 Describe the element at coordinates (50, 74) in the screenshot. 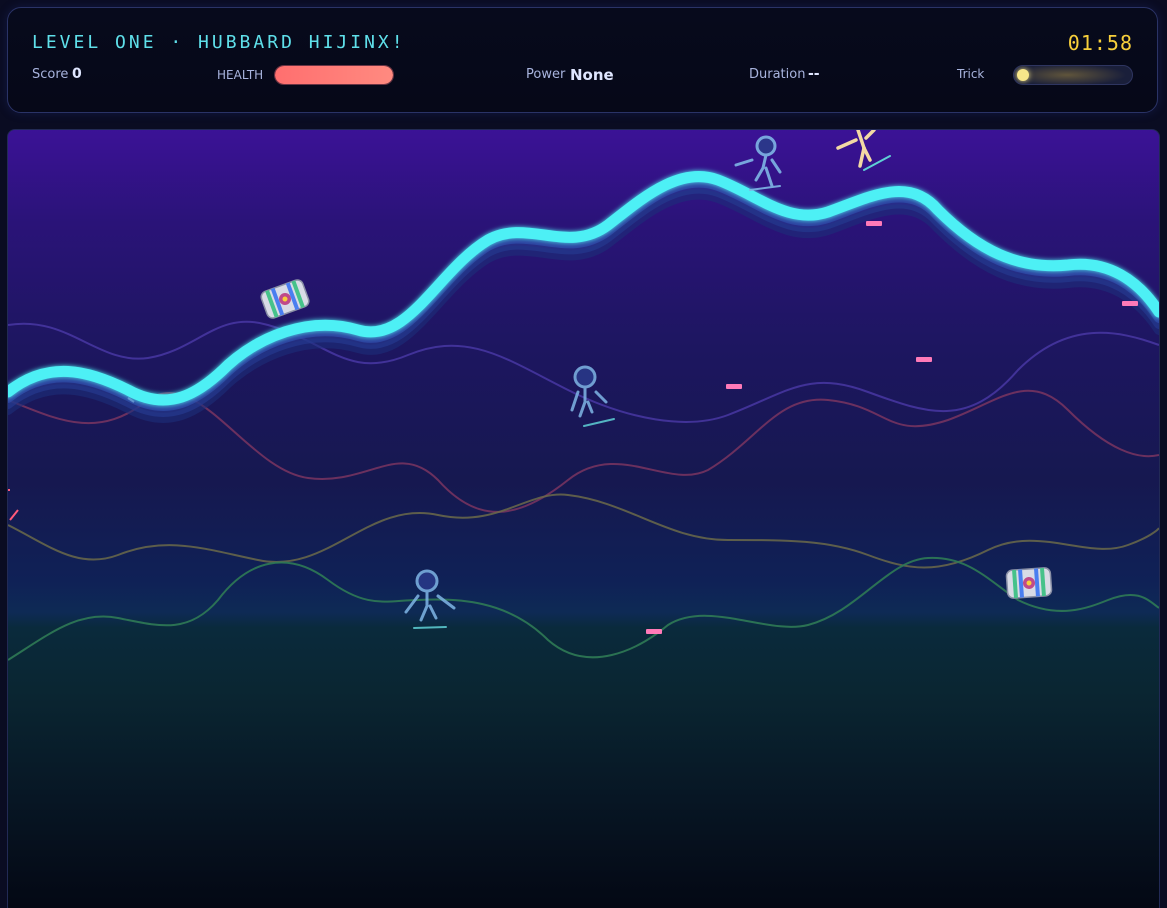

I see `score-label: Score` at that location.